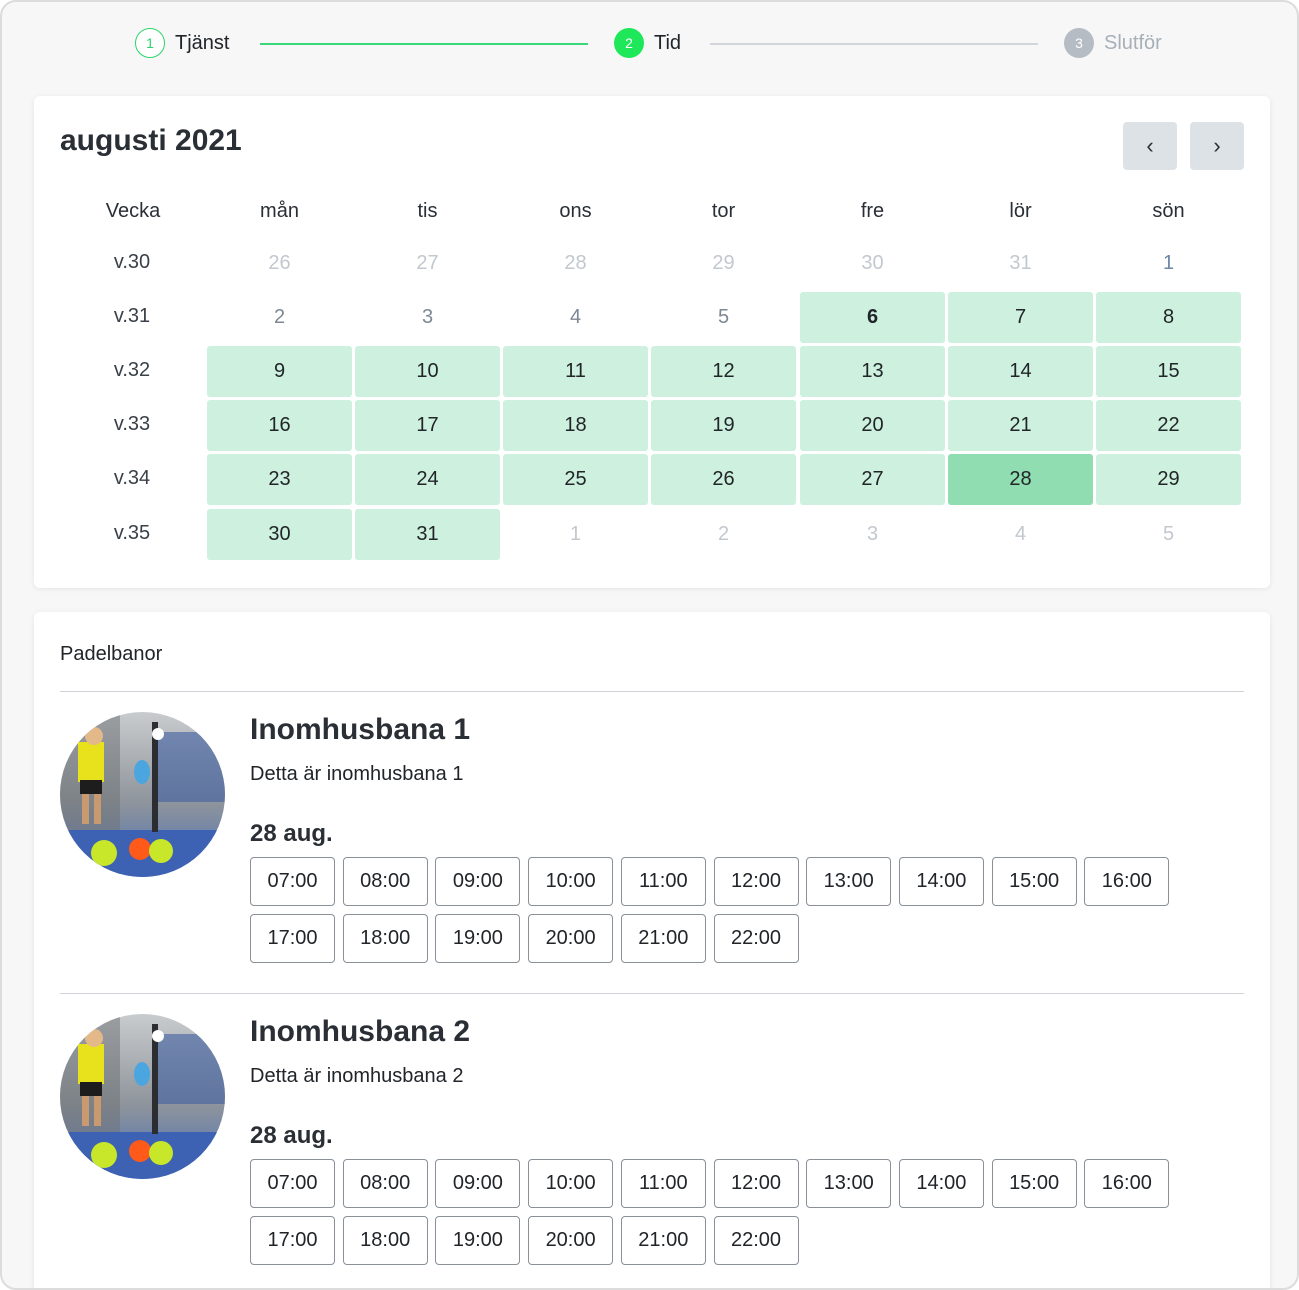  I want to click on next-month-button: ›, so click(1217, 146).